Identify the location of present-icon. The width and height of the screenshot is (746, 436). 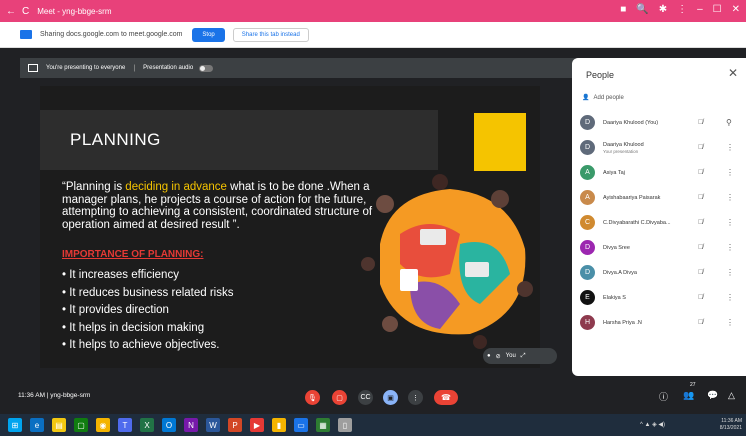
(33, 68).